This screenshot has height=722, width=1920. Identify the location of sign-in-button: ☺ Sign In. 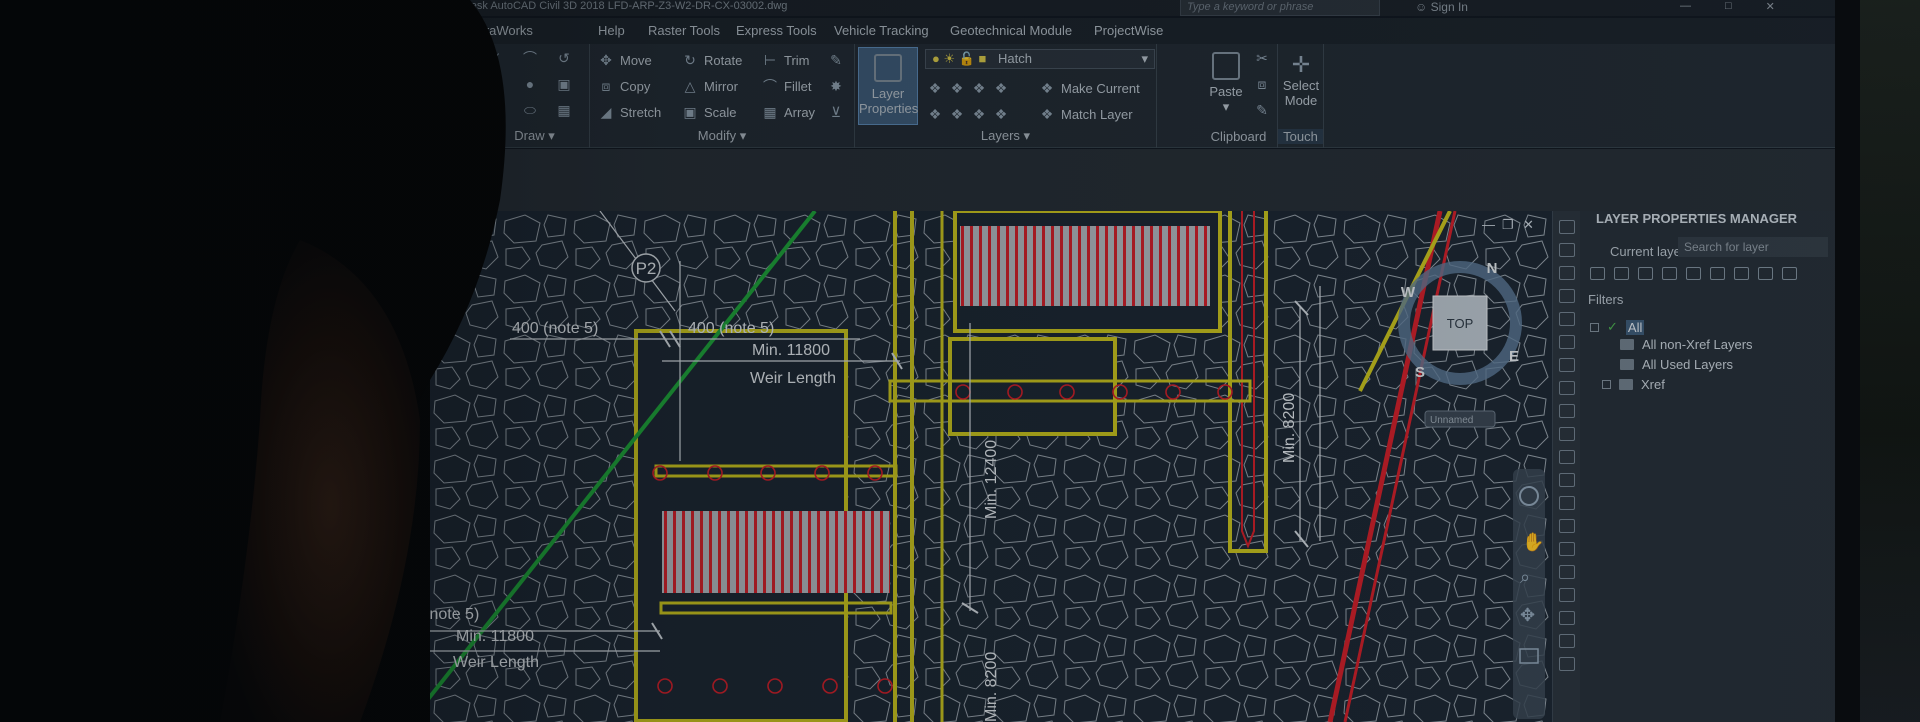
(1441, 7).